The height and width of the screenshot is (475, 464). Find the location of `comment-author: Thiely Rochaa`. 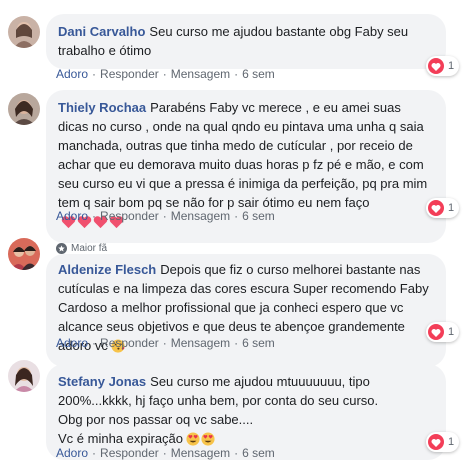

comment-author: Thiely Rochaa is located at coordinates (102, 107).